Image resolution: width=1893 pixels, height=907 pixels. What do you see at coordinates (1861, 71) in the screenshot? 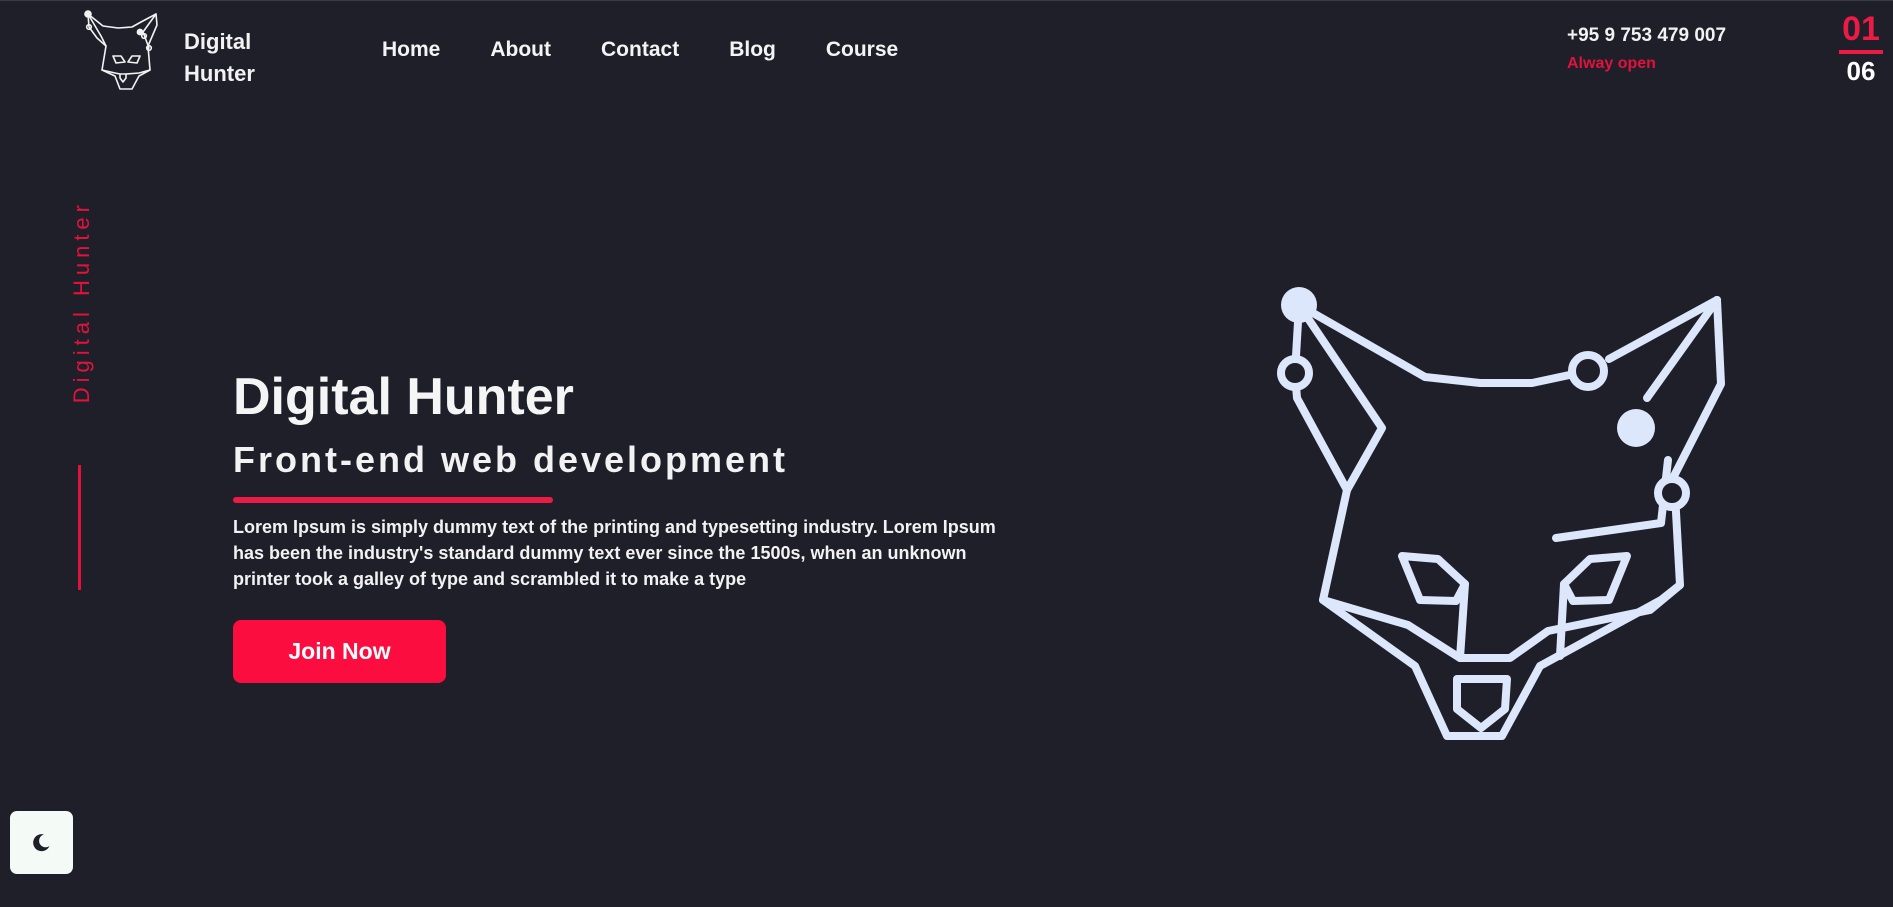
I see `total-slides: 06` at bounding box center [1861, 71].